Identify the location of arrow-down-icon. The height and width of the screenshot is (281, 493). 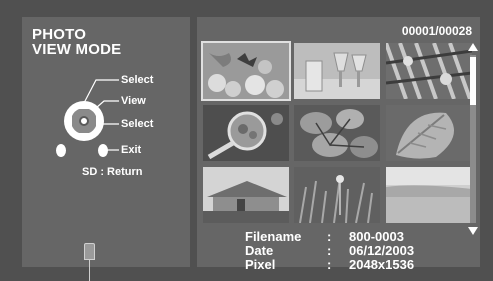
(84, 136).